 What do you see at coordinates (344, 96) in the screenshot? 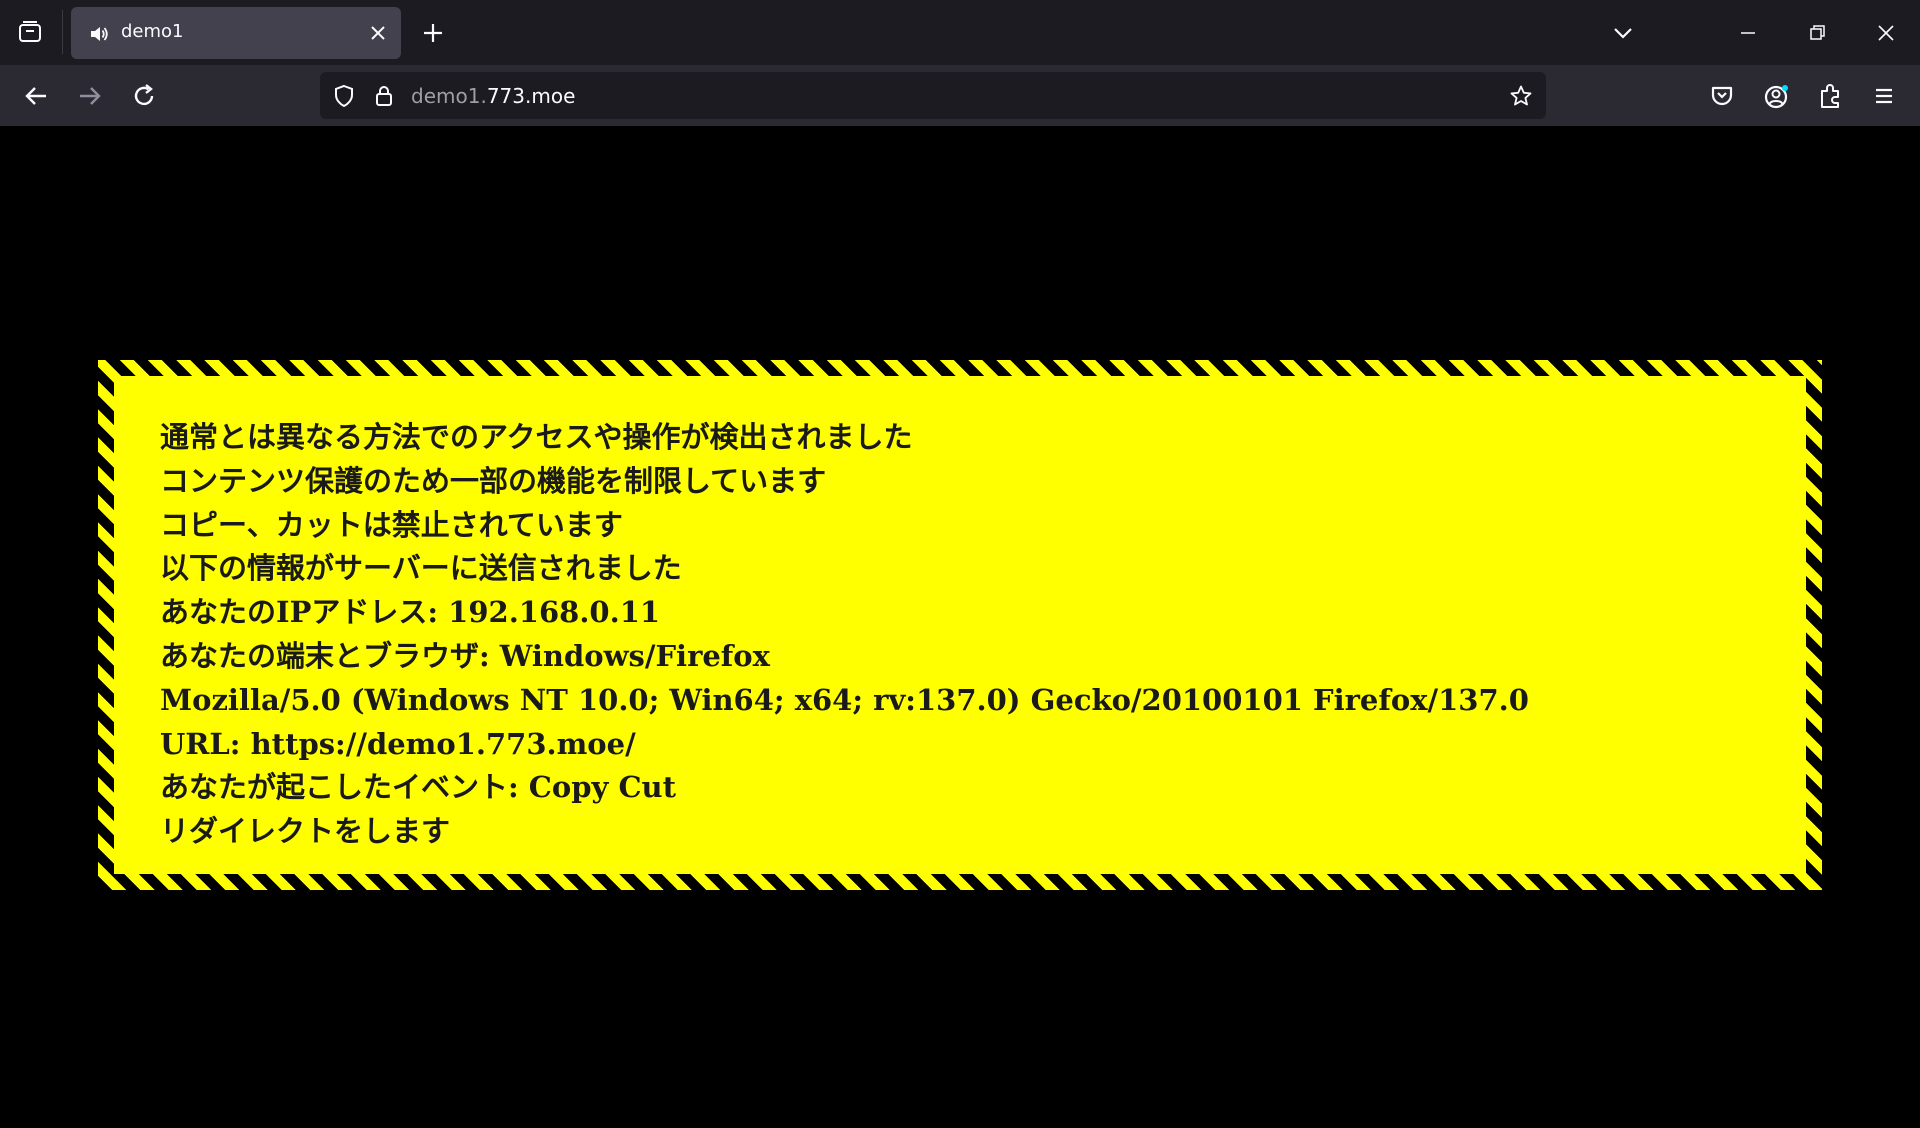
I see `tracking-protection-shield-icon` at bounding box center [344, 96].